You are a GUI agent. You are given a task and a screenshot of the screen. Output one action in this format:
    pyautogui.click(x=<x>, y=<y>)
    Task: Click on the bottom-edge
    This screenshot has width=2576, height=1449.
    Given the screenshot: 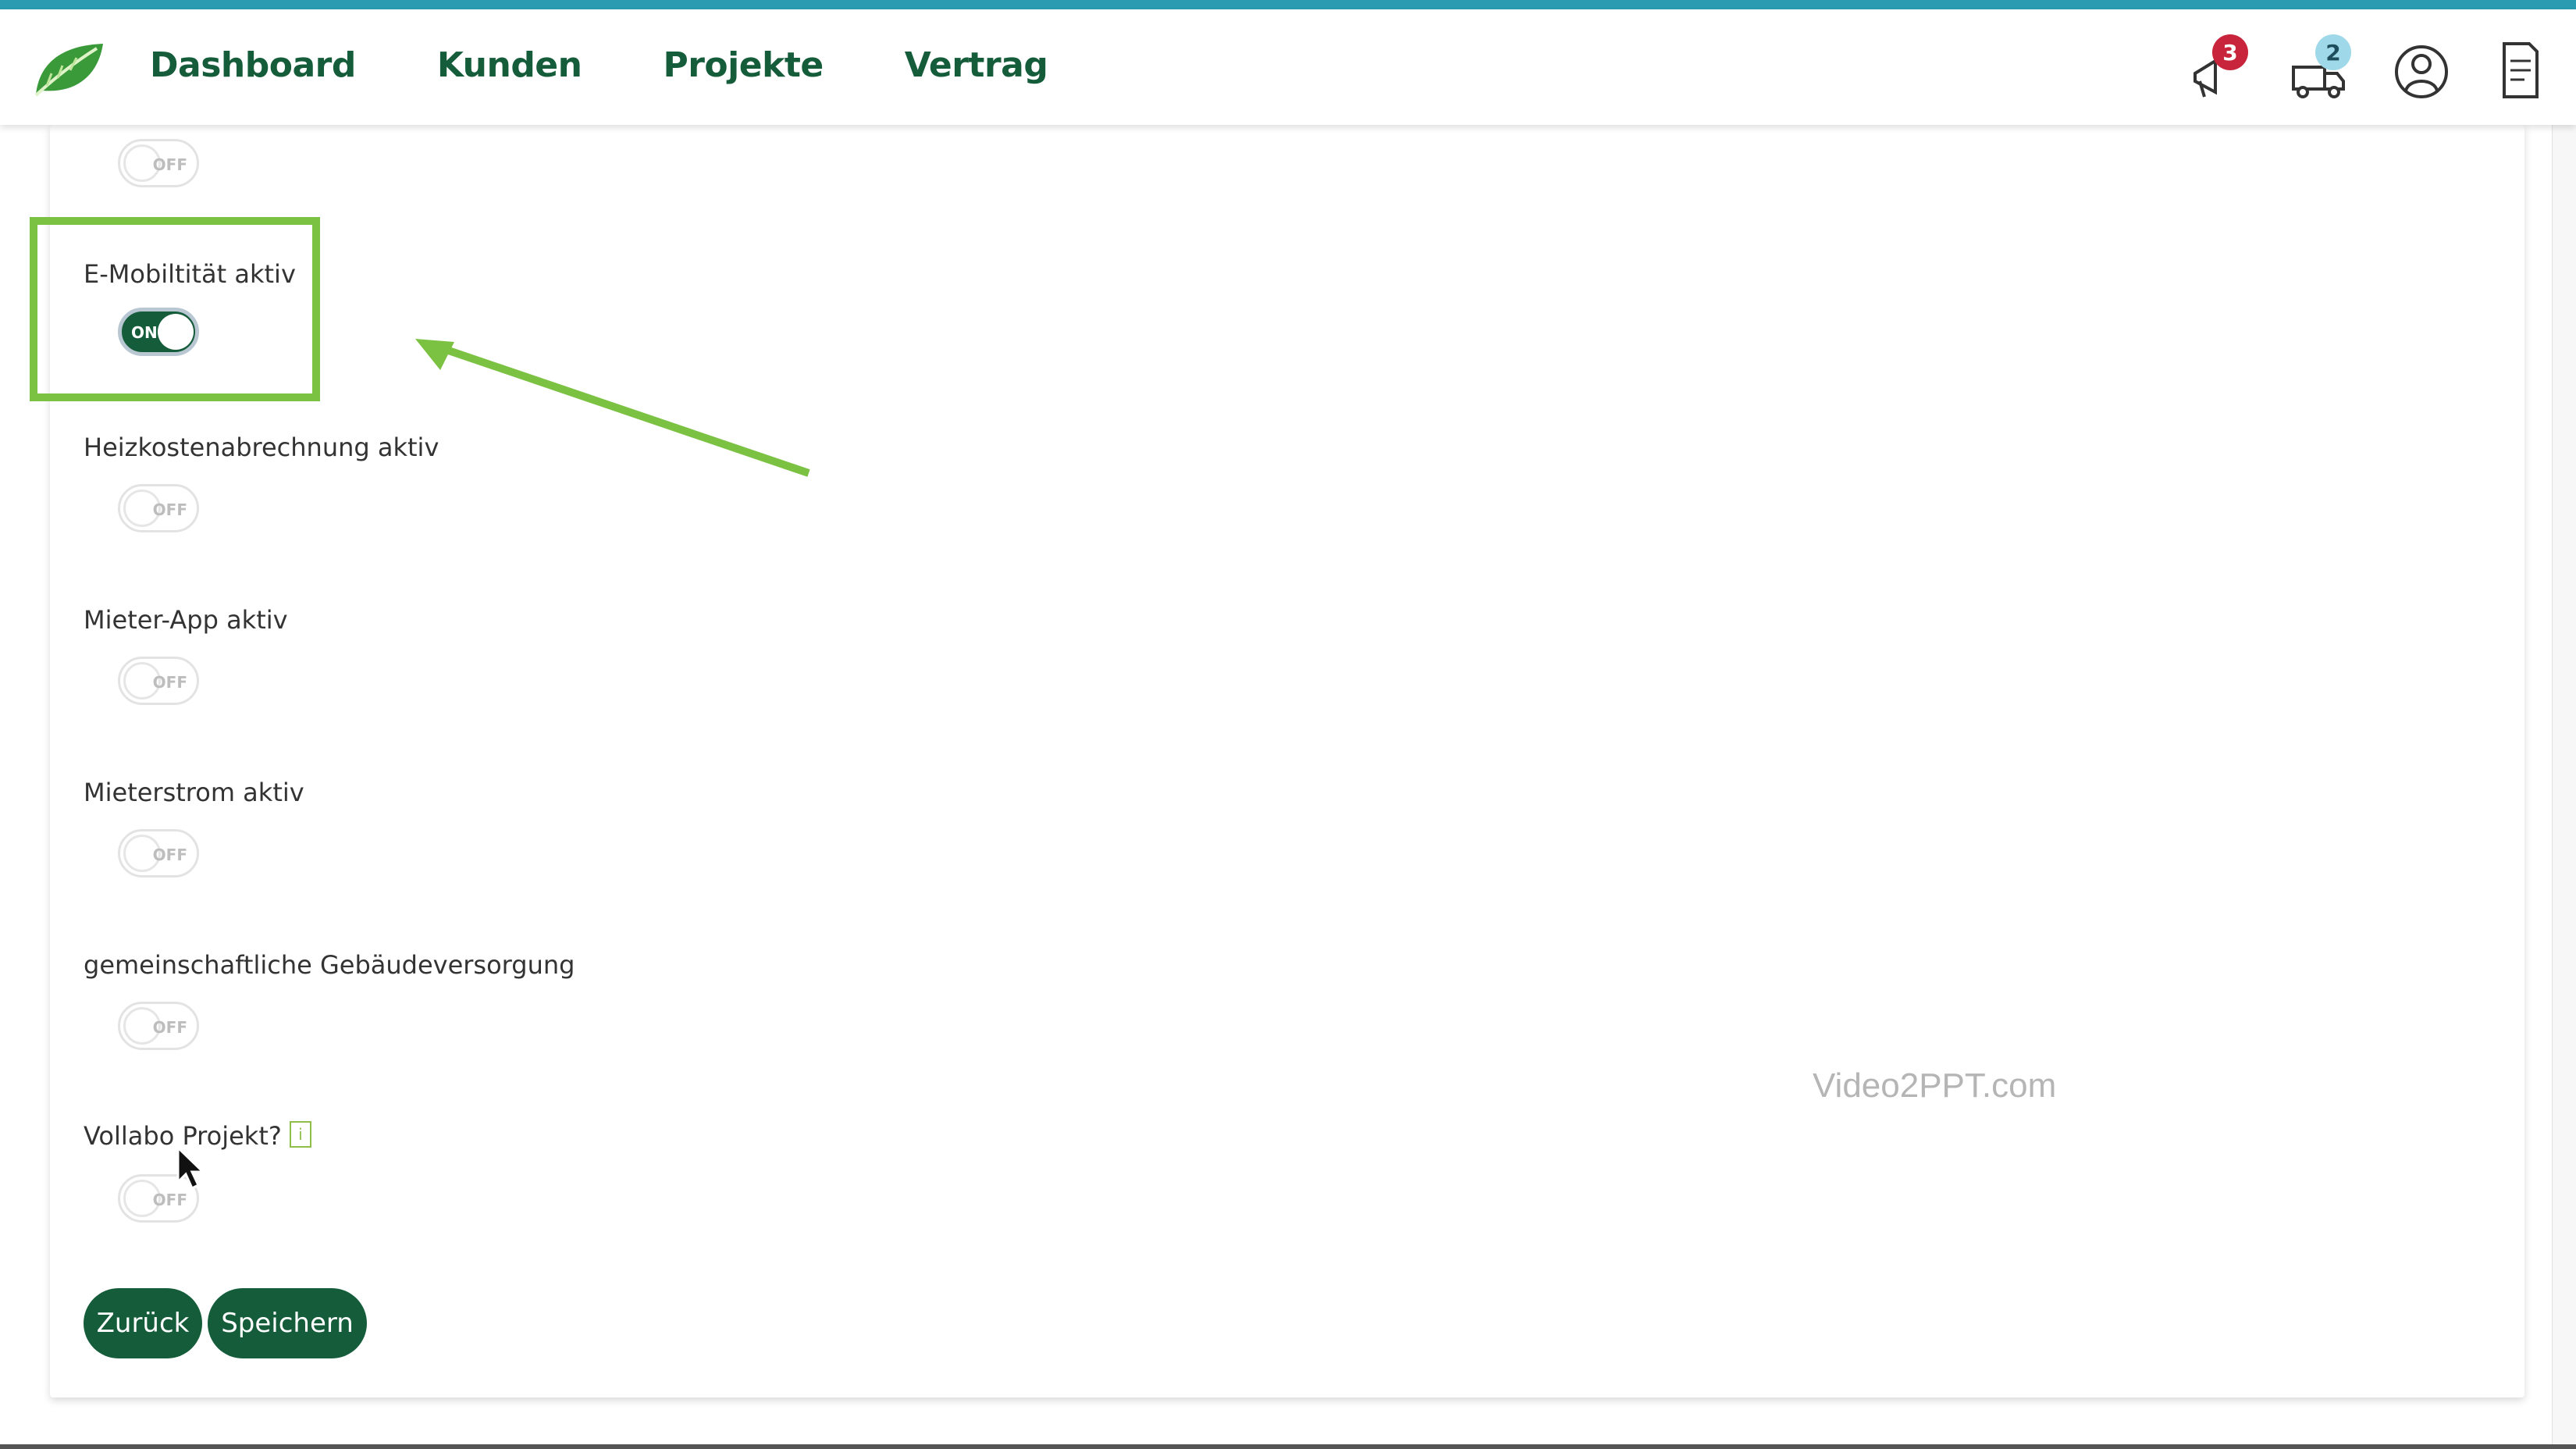 What is the action you would take?
    pyautogui.click(x=1288, y=1446)
    